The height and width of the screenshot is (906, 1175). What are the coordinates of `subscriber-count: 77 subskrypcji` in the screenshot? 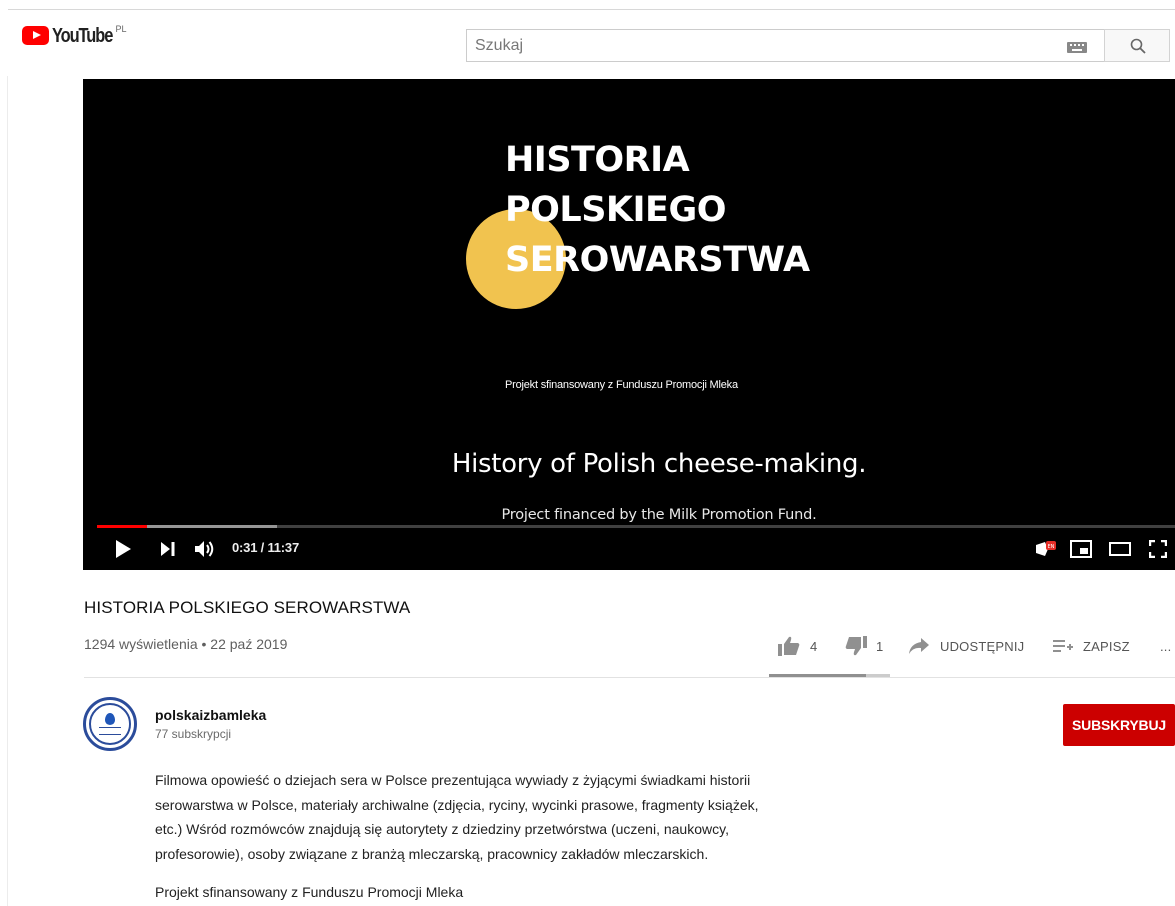 It's located at (193, 734).